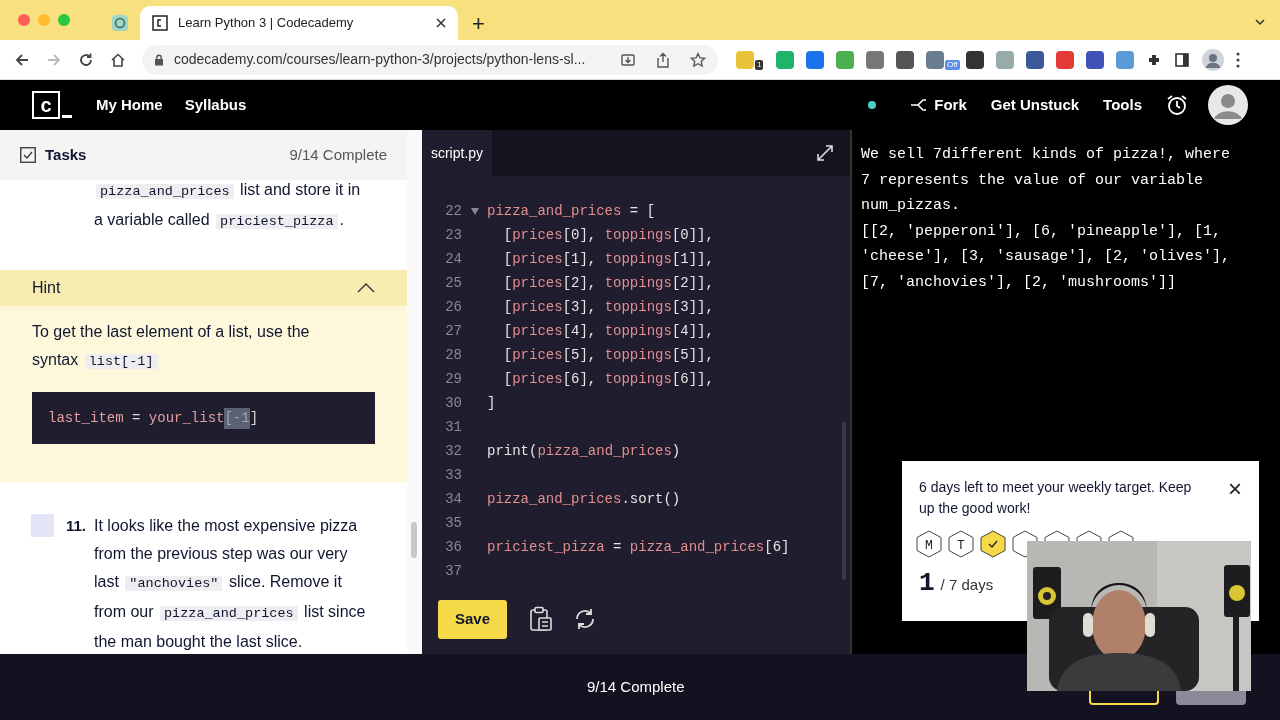 Image resolution: width=1280 pixels, height=720 pixels. What do you see at coordinates (1182, 59) in the screenshot?
I see `sidebar-icon` at bounding box center [1182, 59].